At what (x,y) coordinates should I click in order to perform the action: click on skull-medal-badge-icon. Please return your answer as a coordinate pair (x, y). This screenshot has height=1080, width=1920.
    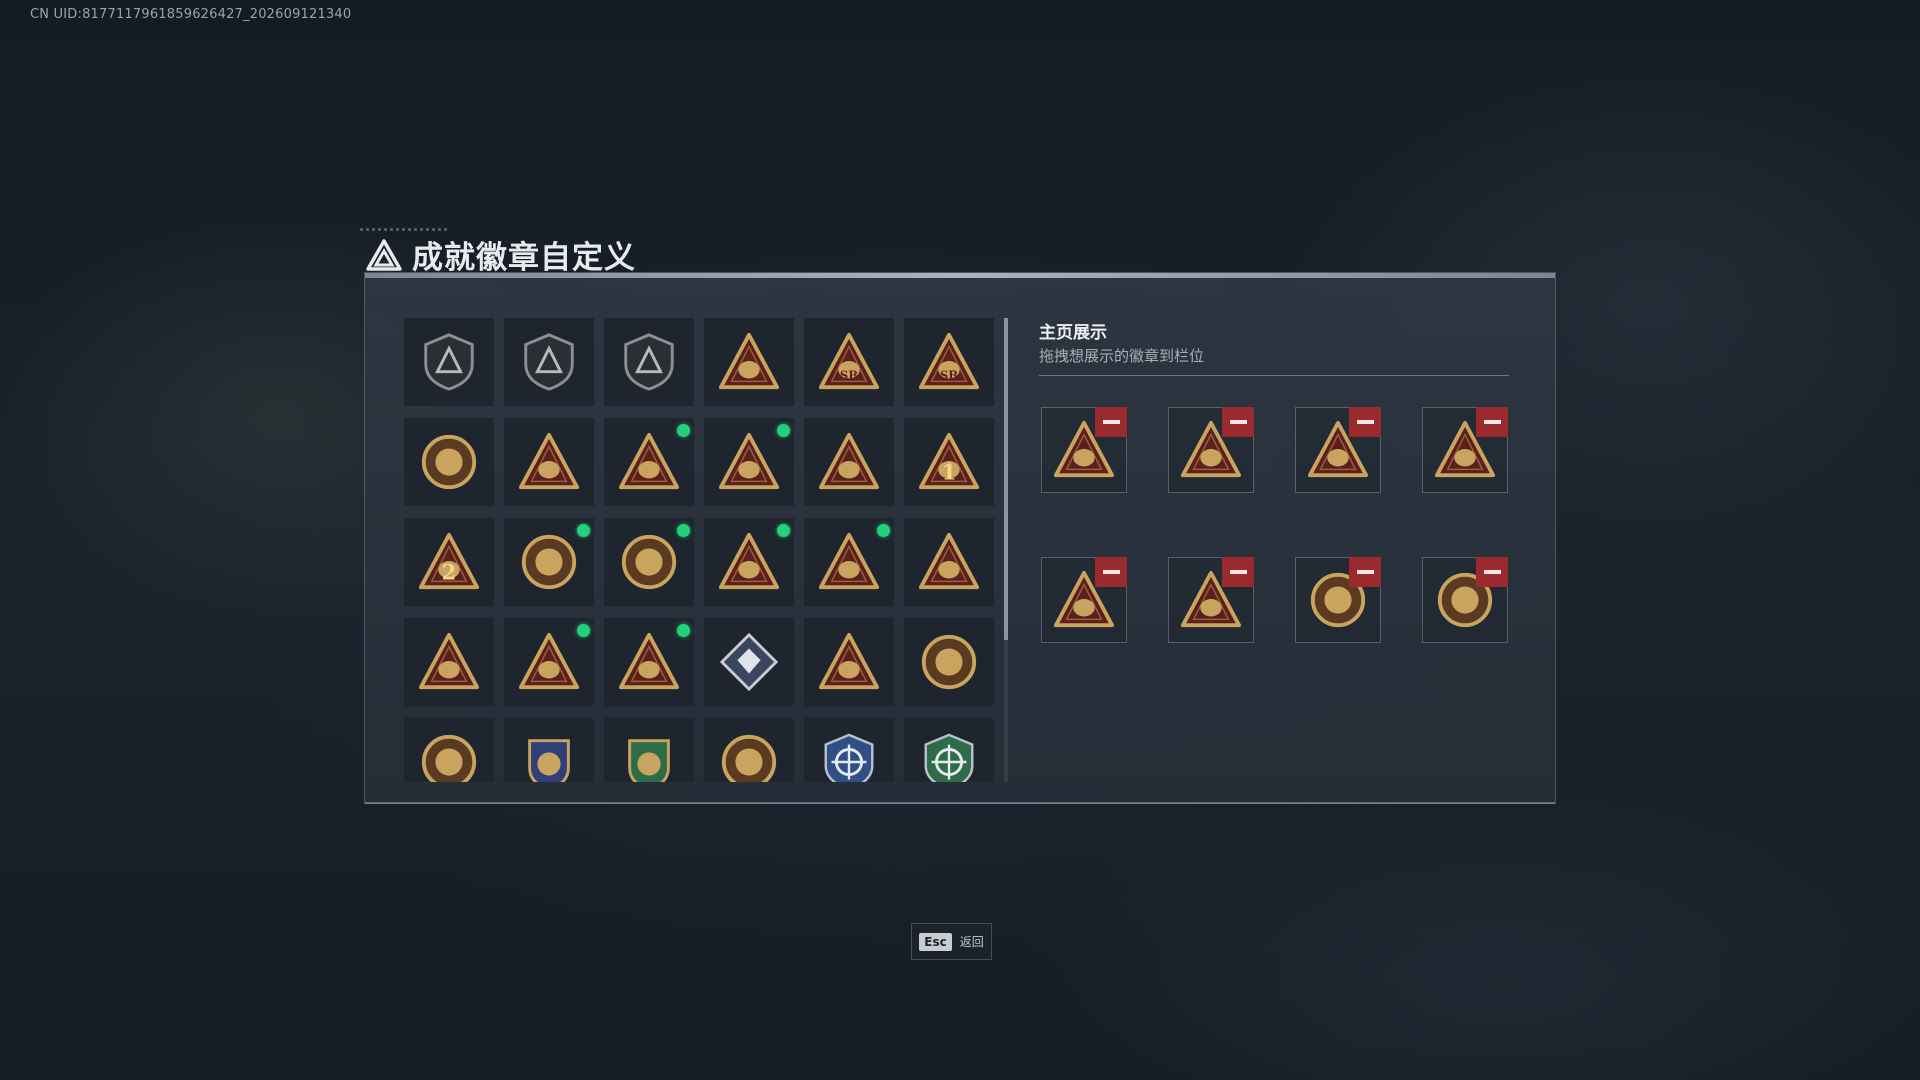
    Looking at the image, I should click on (749, 758).